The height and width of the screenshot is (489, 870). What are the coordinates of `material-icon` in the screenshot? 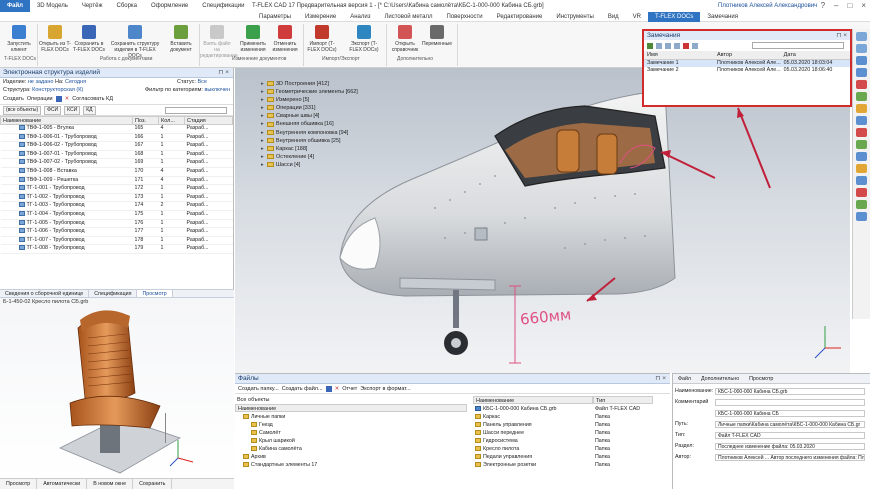 It's located at (861, 108).